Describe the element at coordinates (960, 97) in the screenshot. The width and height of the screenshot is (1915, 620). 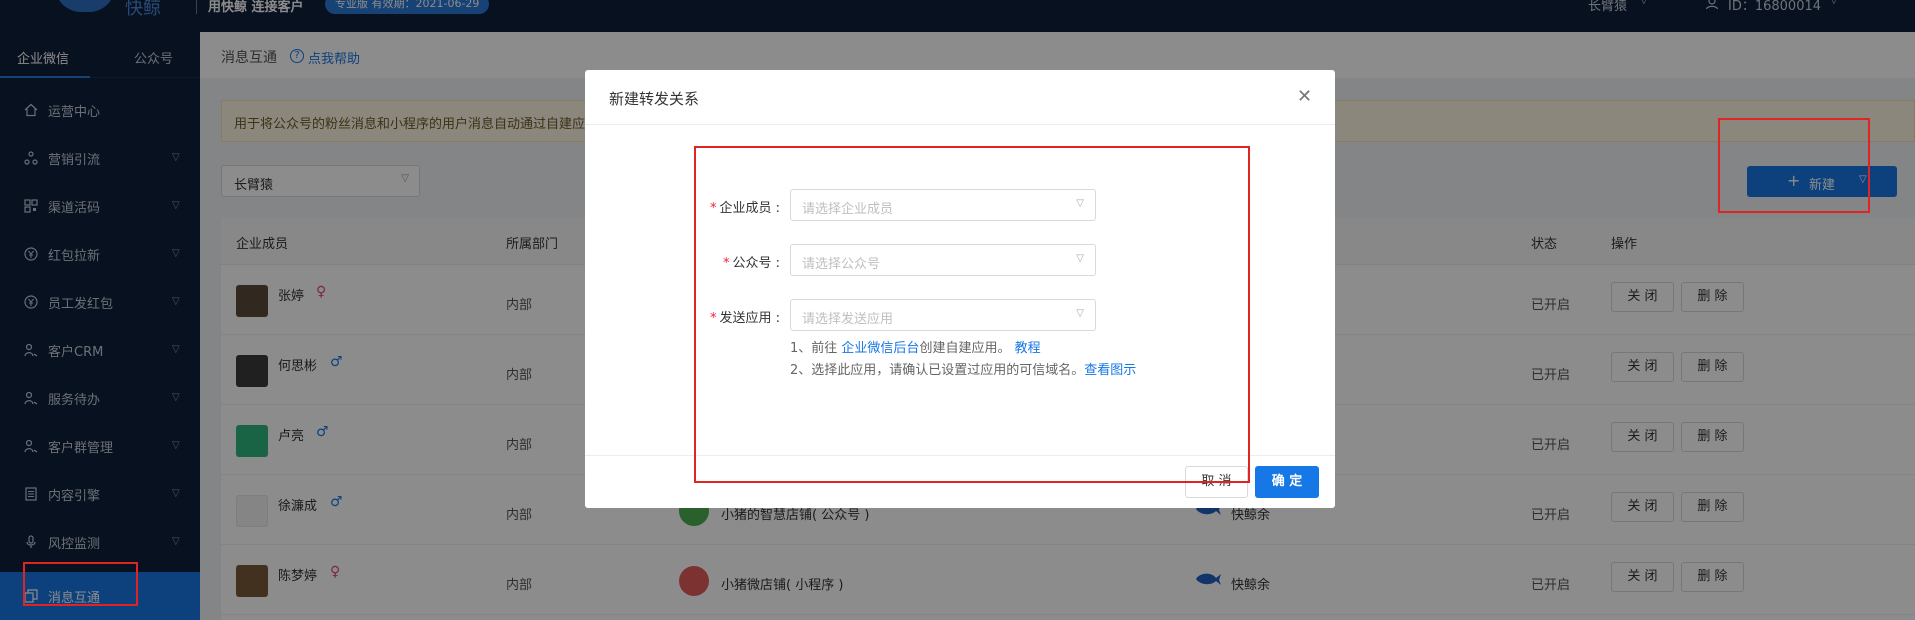
I see `dialog-header: 新建转发关系 ✕` at that location.